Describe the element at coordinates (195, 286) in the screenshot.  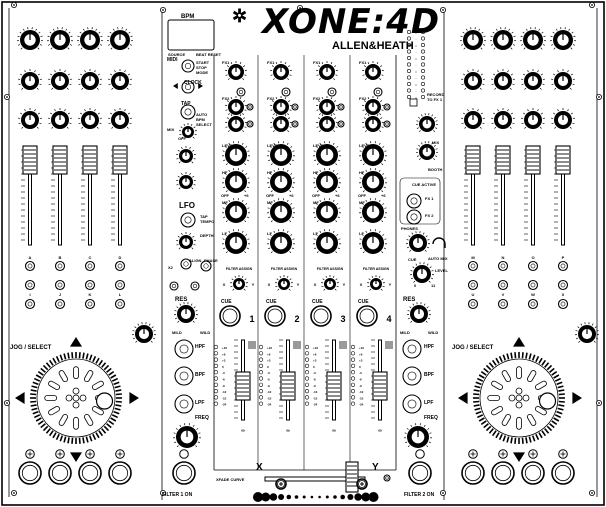
I see `lfo-align-button` at that location.